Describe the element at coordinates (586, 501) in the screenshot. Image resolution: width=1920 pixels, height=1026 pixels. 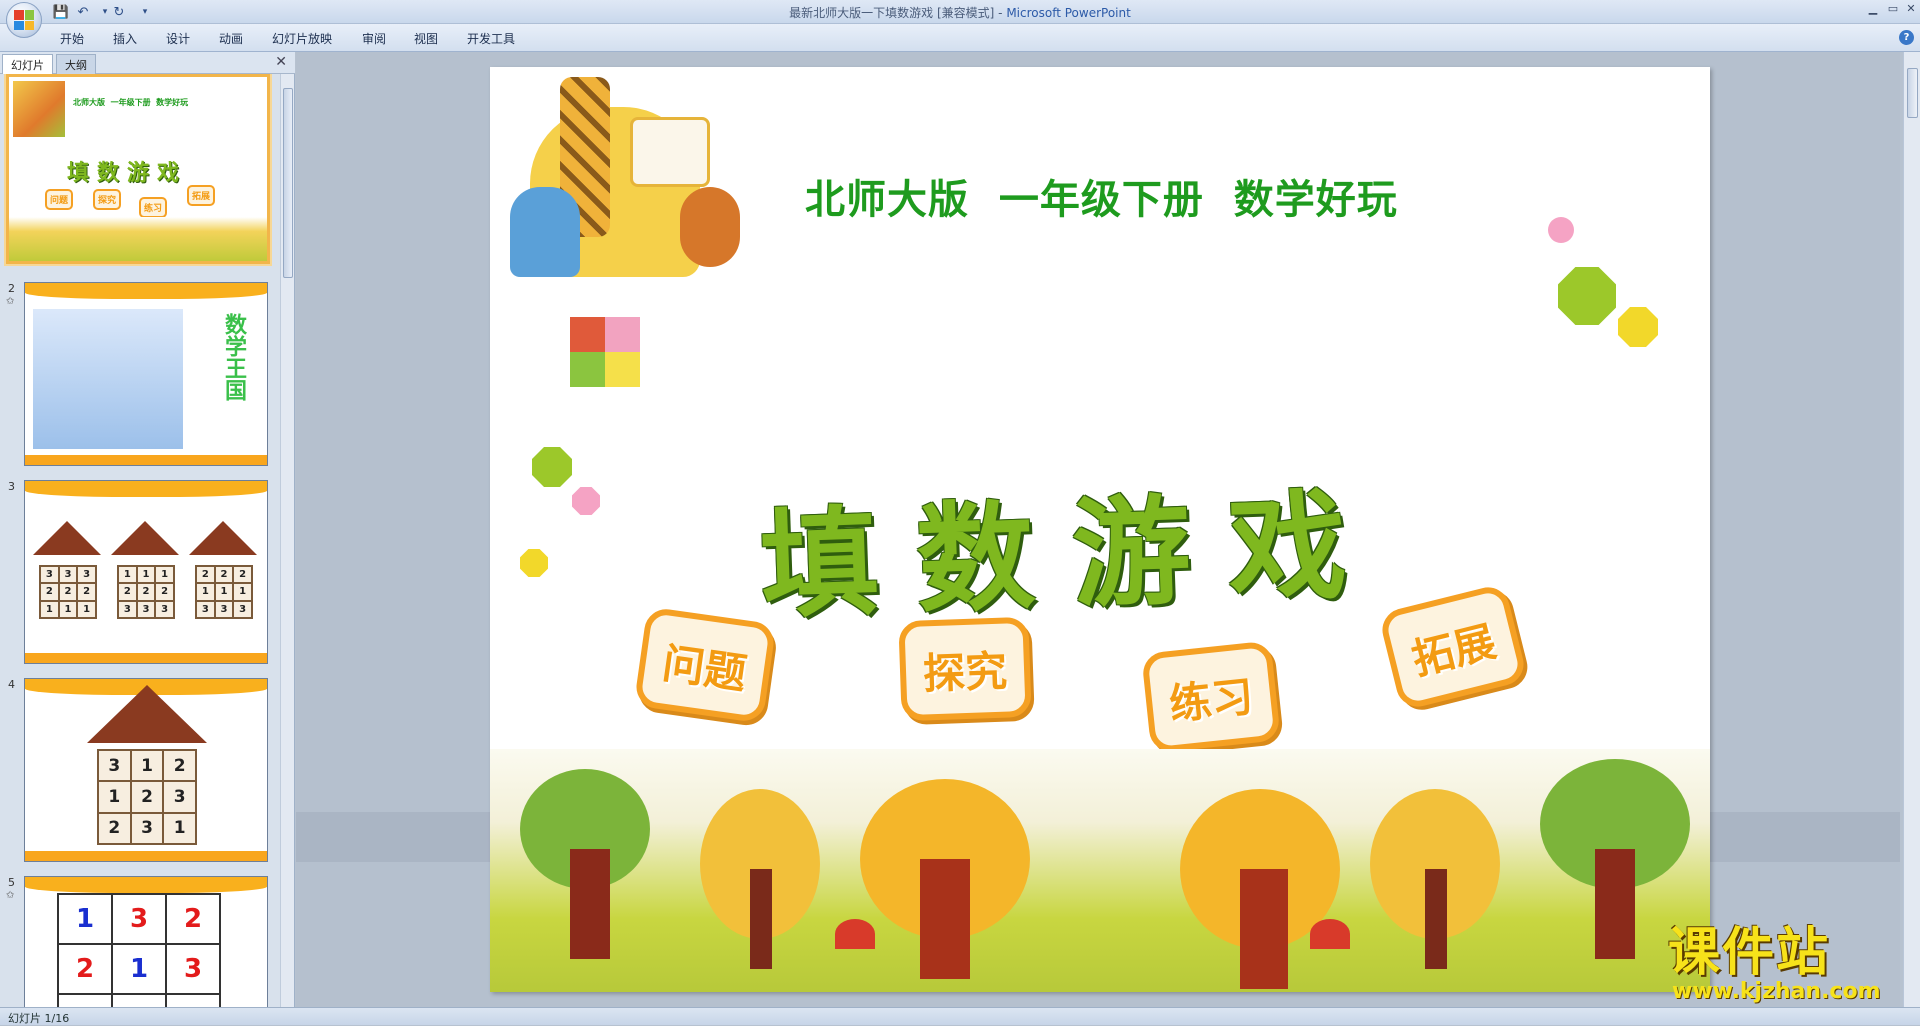
I see `pink-octagon-icon` at that location.